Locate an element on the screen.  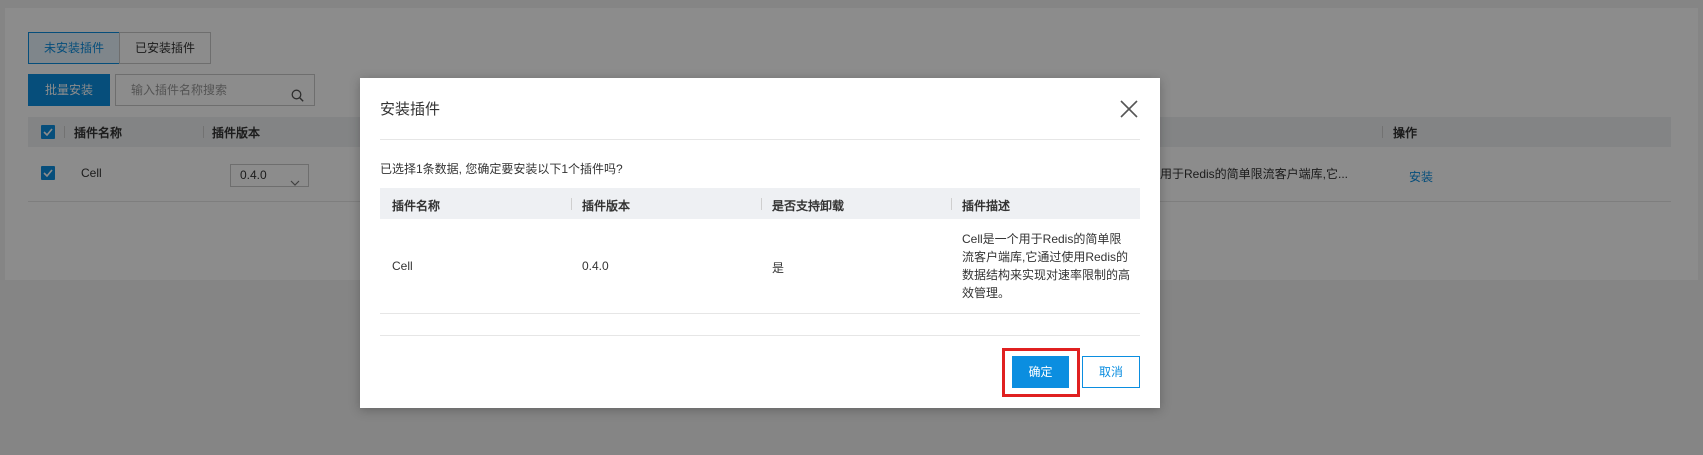
plugin-version: 0.4.0 is located at coordinates (595, 266).